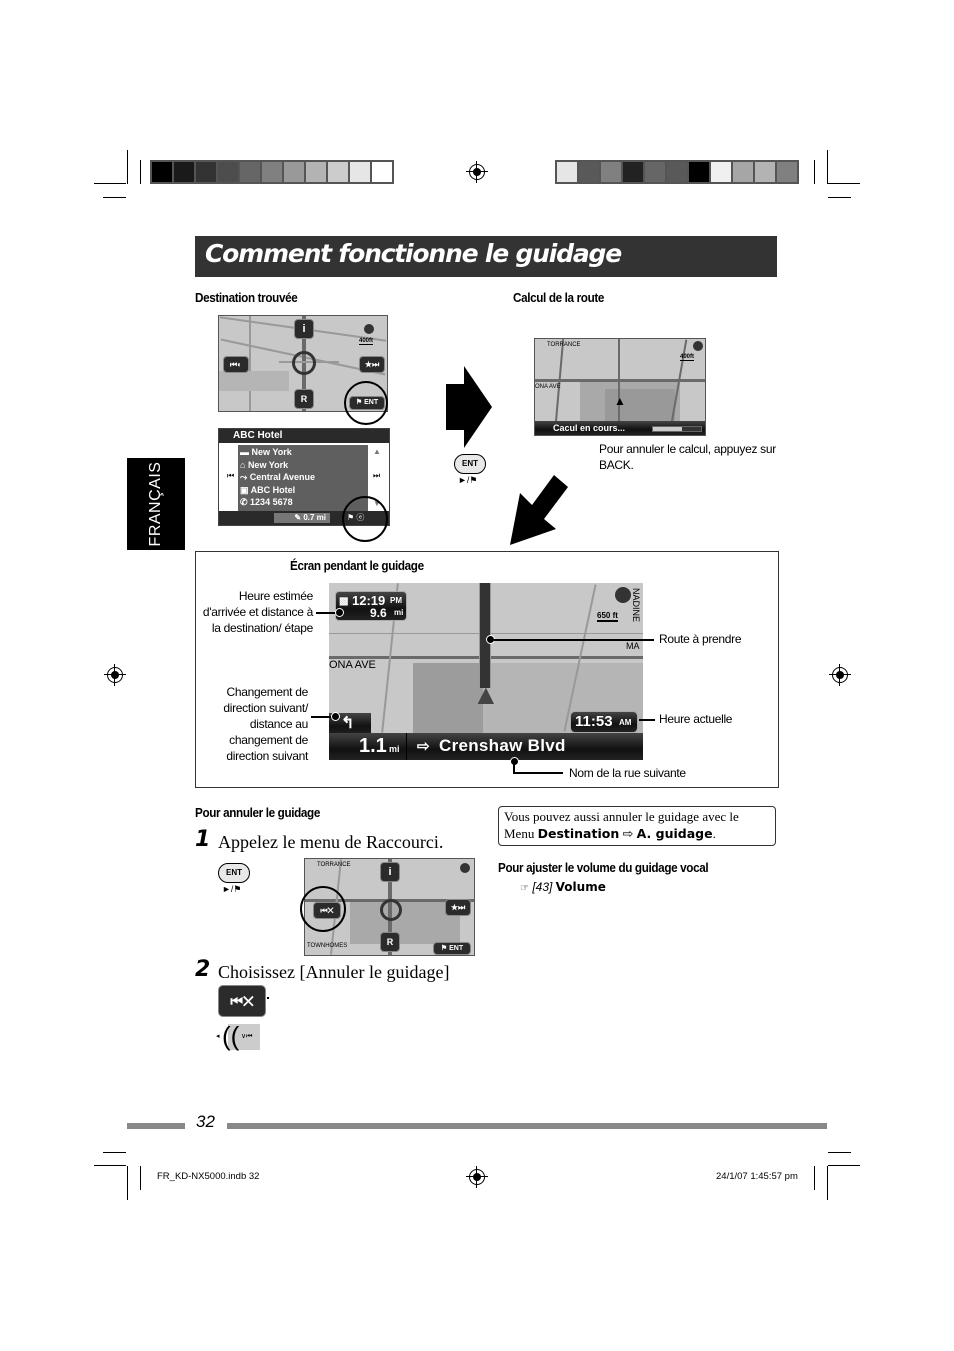 Image resolution: width=954 pixels, height=1351 pixels. What do you see at coordinates (578, 833) in the screenshot?
I see `menu-destination: Destination` at bounding box center [578, 833].